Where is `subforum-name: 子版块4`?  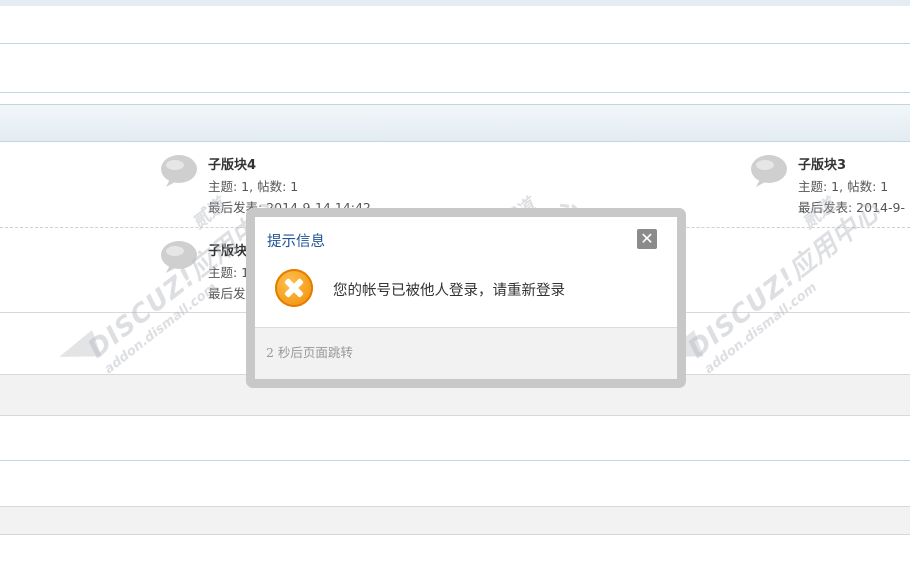 subforum-name: 子版块4 is located at coordinates (232, 163).